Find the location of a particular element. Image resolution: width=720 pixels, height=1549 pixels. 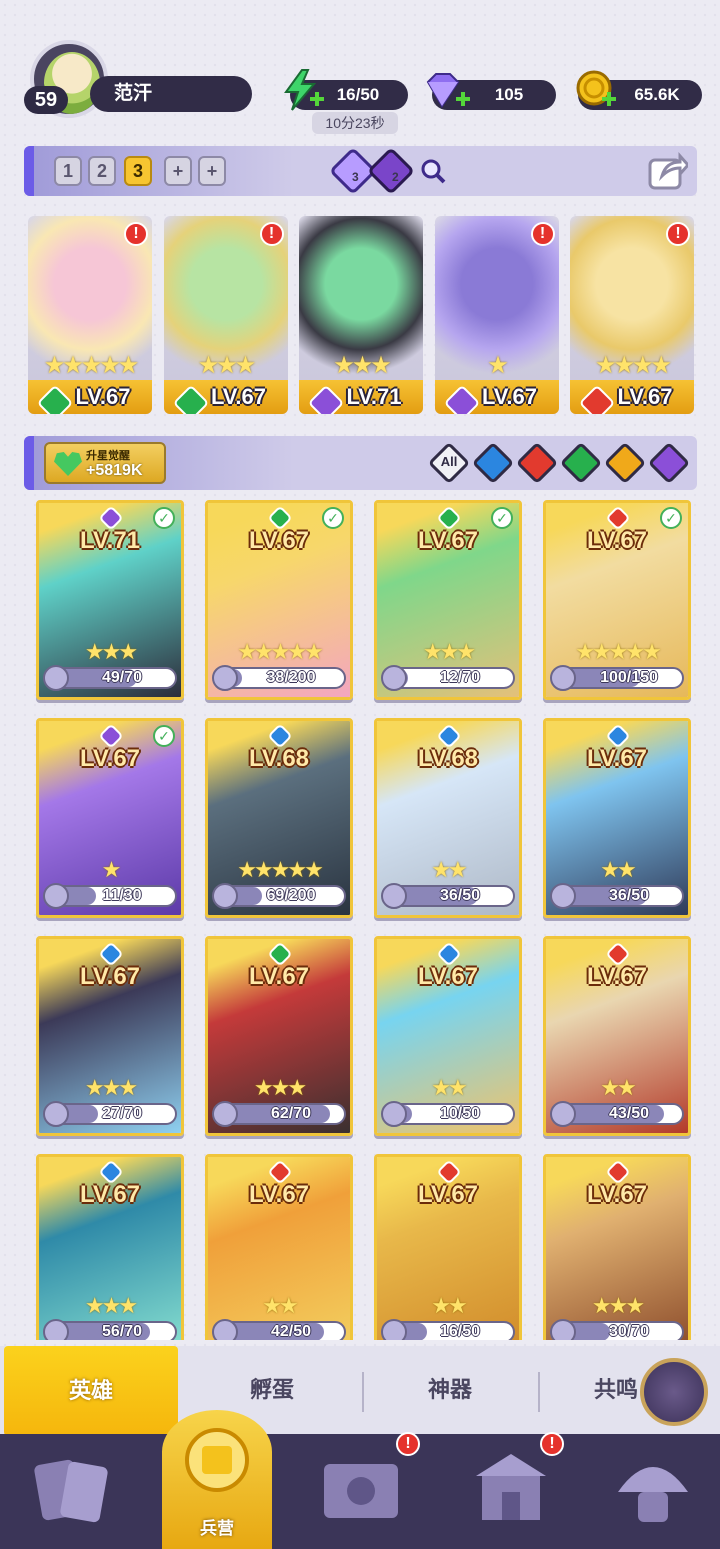

add-gem-icon is located at coordinates (463, 99).